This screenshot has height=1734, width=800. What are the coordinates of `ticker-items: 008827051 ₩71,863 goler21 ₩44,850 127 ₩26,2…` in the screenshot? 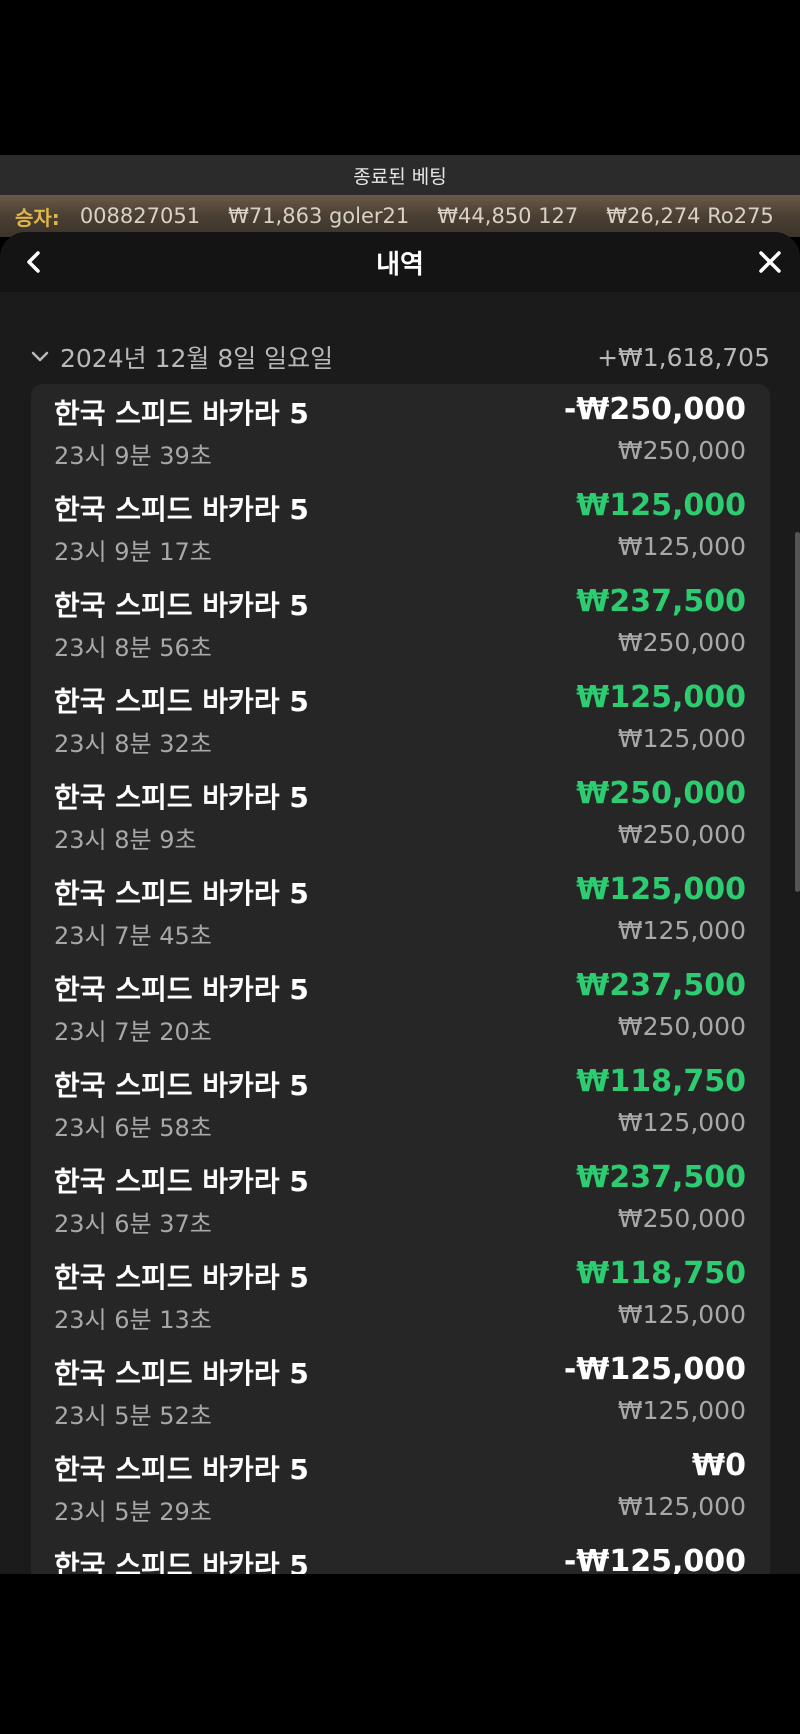 It's located at (440, 216).